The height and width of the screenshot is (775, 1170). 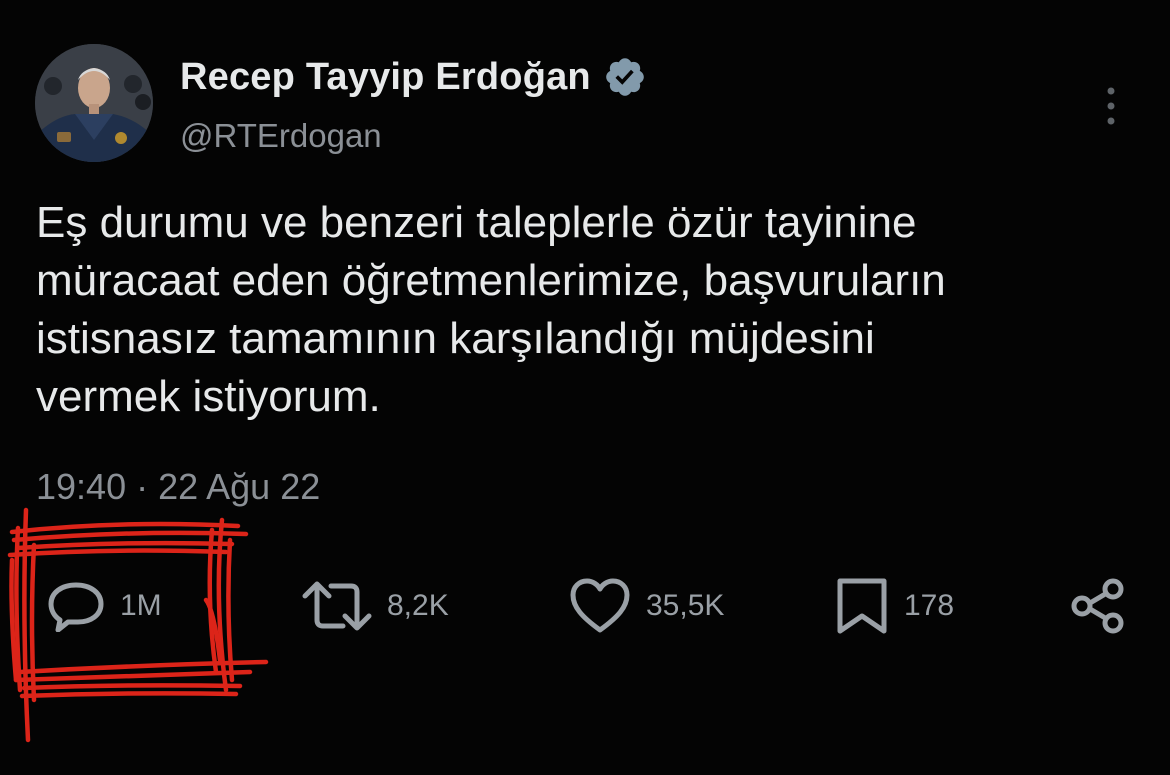 I want to click on retweet-button: 8,2K, so click(x=375, y=606).